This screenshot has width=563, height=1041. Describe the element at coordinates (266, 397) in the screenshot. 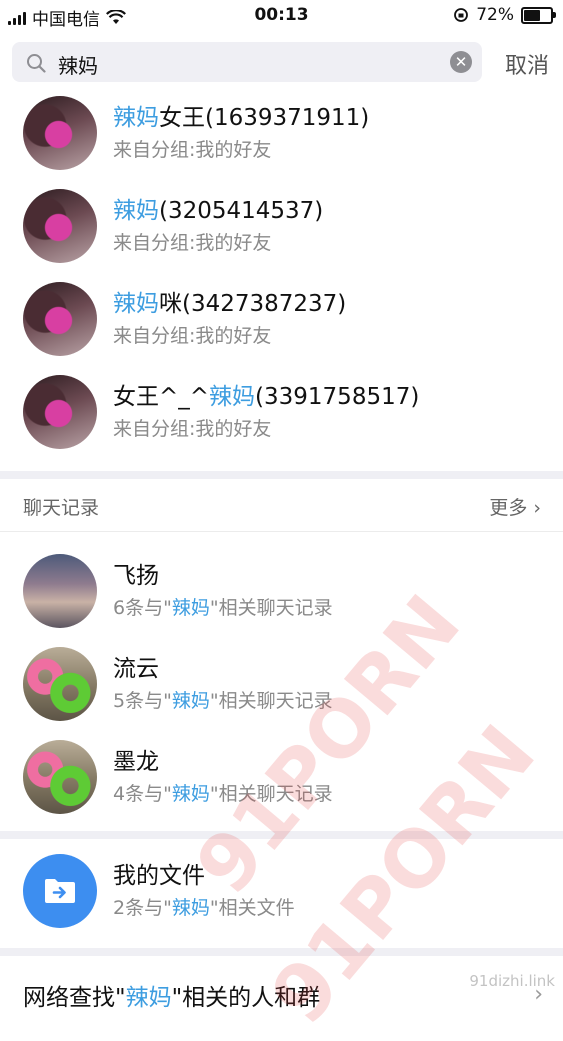

I see `contact-name: 女王^_^辣妈(3391758517)` at that location.